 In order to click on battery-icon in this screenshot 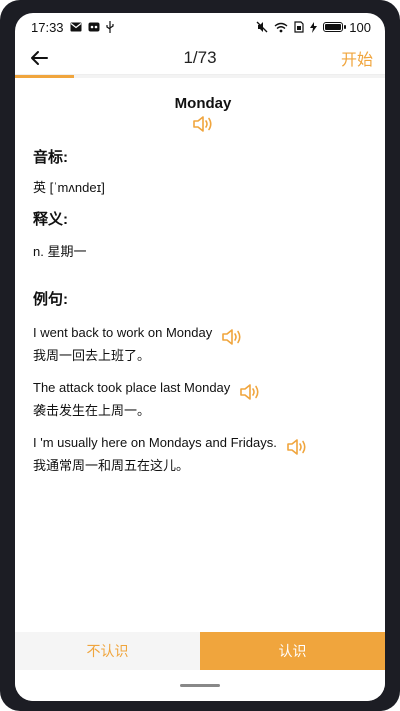, I will do `click(335, 27)`.